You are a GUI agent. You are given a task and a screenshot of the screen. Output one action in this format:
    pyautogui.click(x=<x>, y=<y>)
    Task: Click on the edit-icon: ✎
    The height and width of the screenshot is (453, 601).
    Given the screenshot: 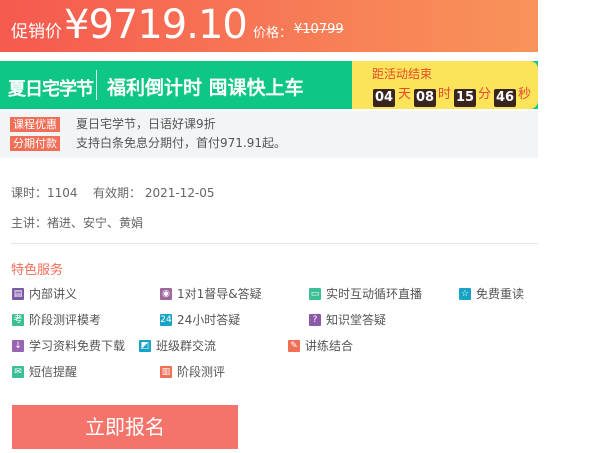 What is the action you would take?
    pyautogui.click(x=294, y=346)
    